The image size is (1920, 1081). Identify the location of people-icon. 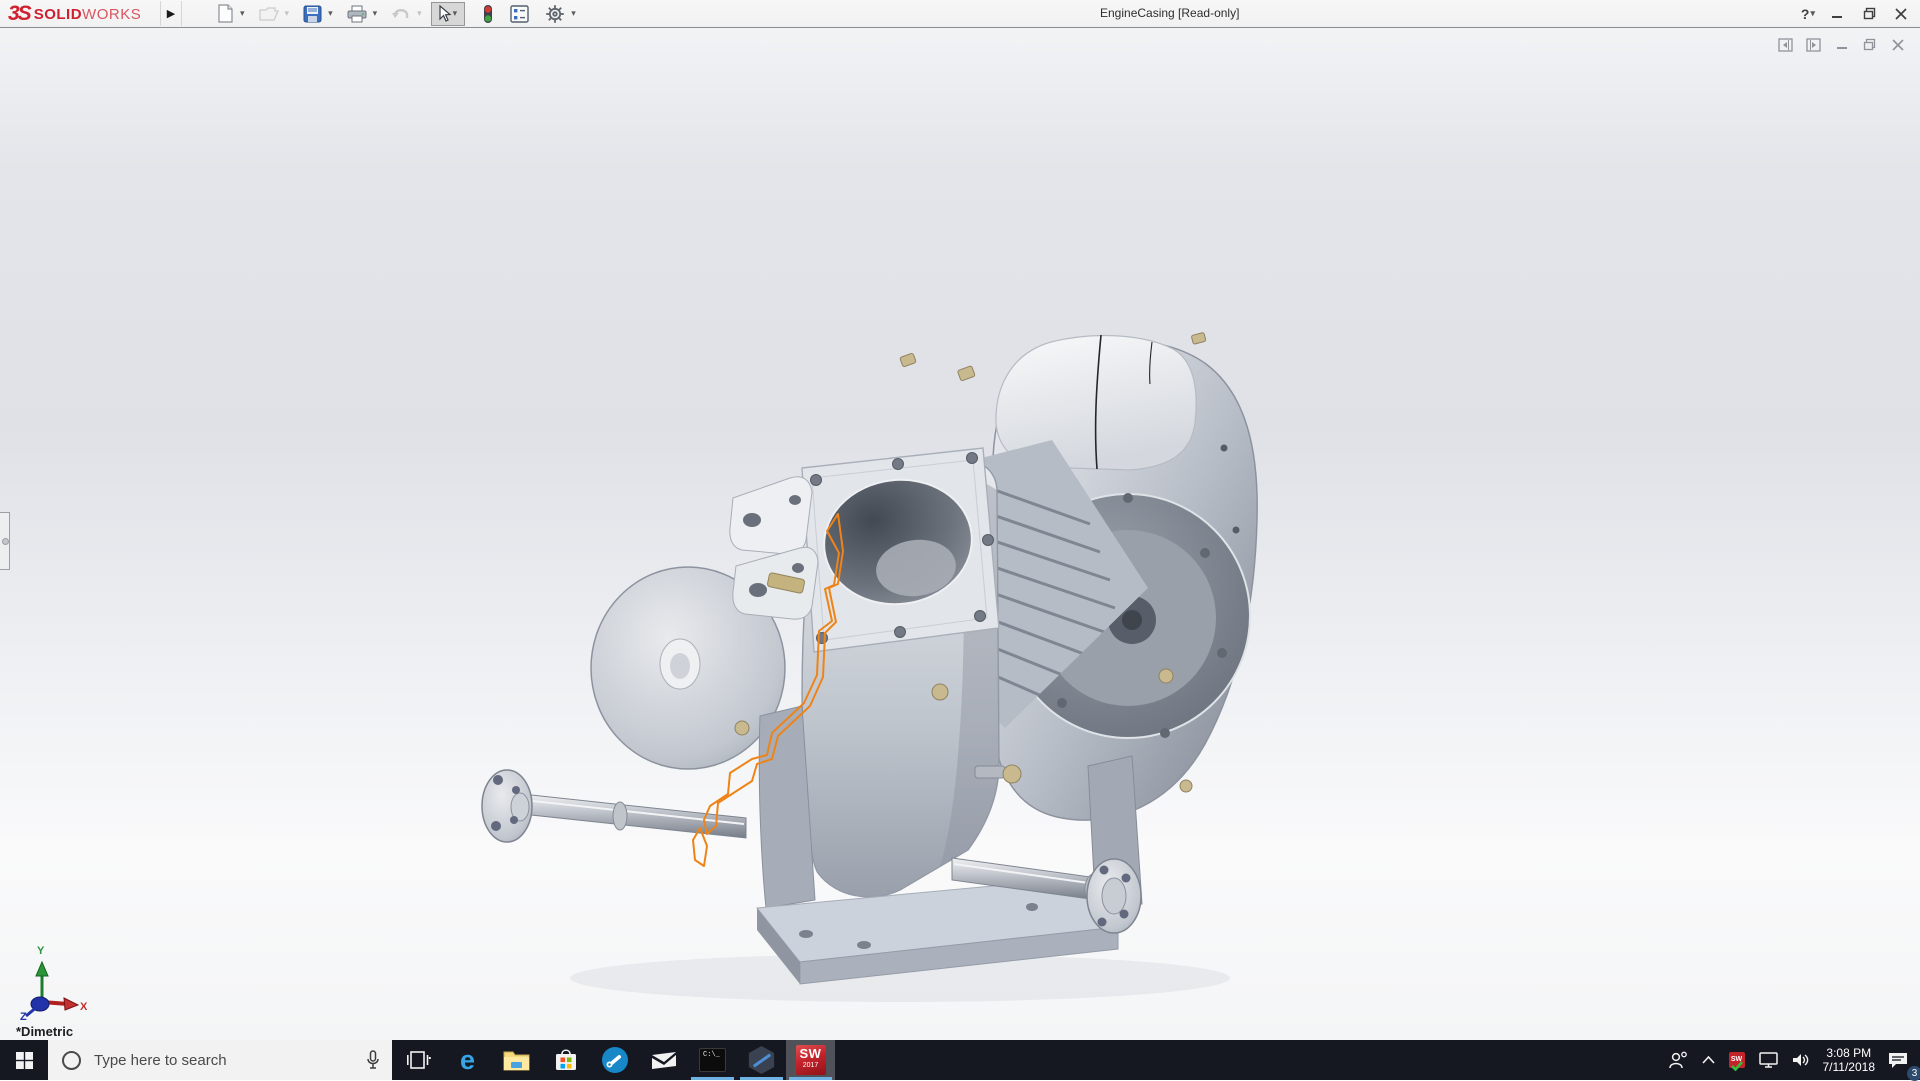
(1678, 1060).